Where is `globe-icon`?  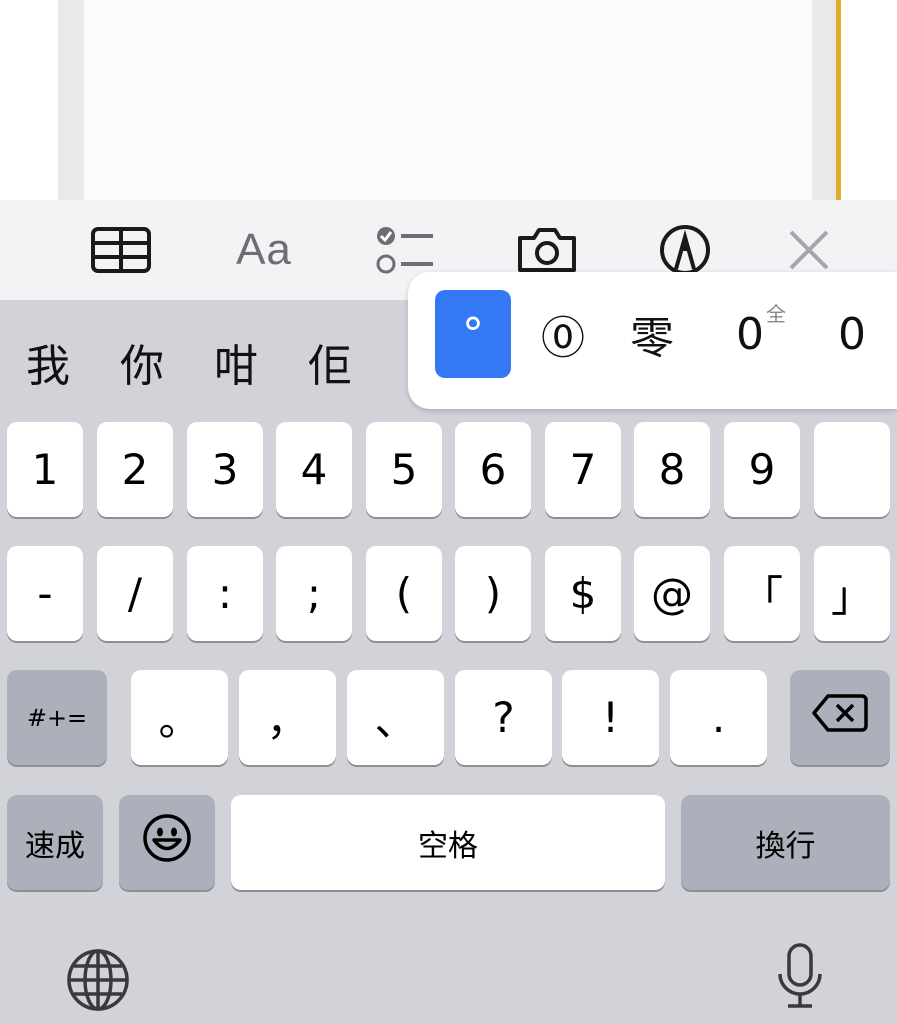
globe-icon is located at coordinates (98, 982).